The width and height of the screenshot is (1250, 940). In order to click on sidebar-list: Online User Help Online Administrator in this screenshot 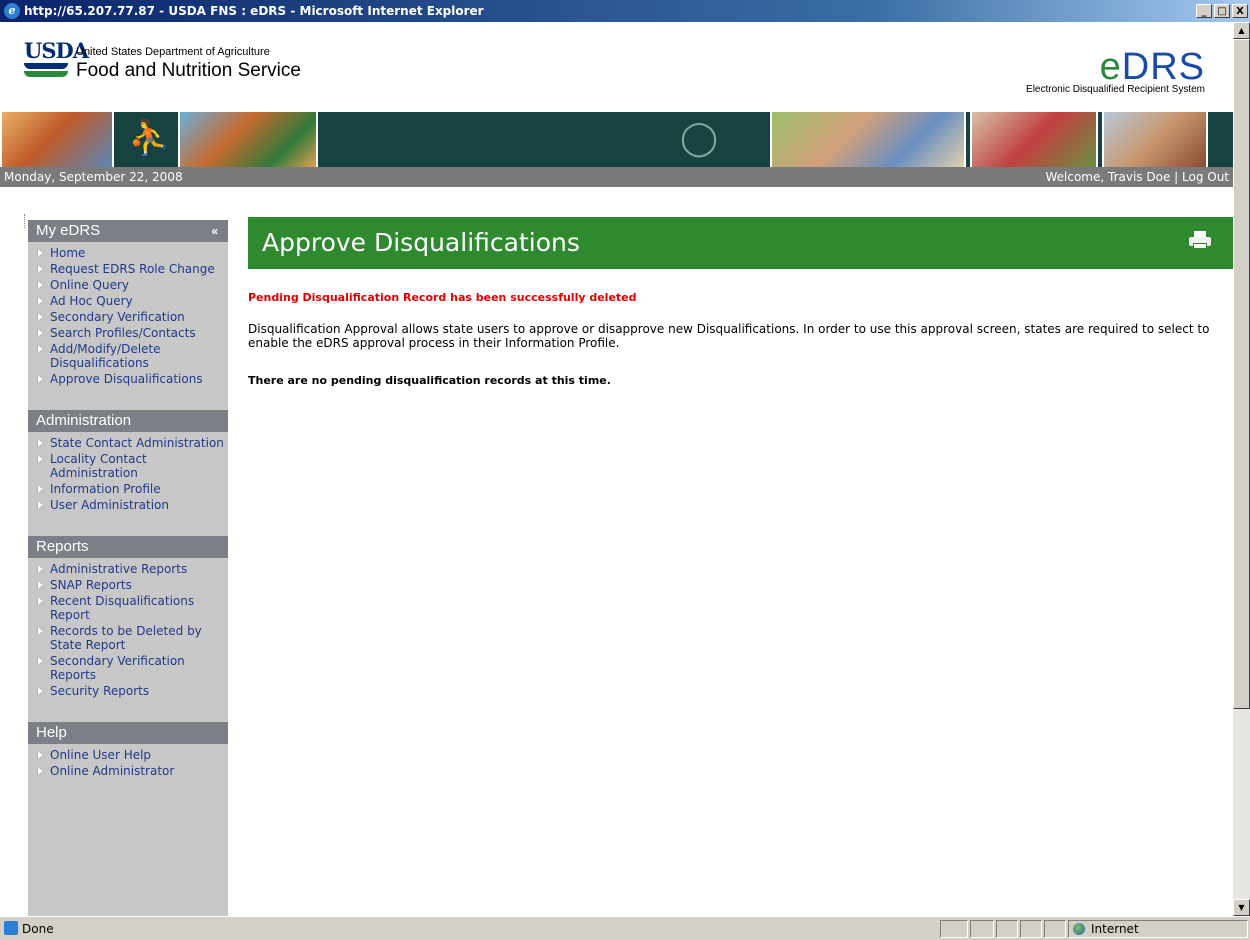, I will do `click(128, 767)`.